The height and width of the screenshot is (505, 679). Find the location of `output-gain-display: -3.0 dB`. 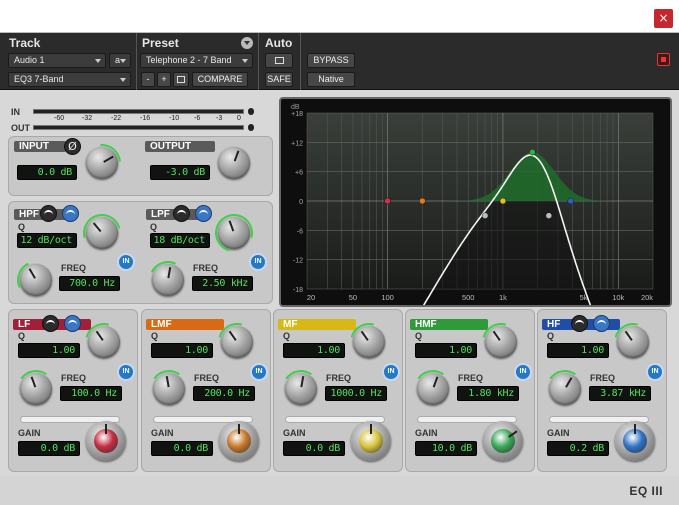

output-gain-display: -3.0 dB is located at coordinates (180, 172).